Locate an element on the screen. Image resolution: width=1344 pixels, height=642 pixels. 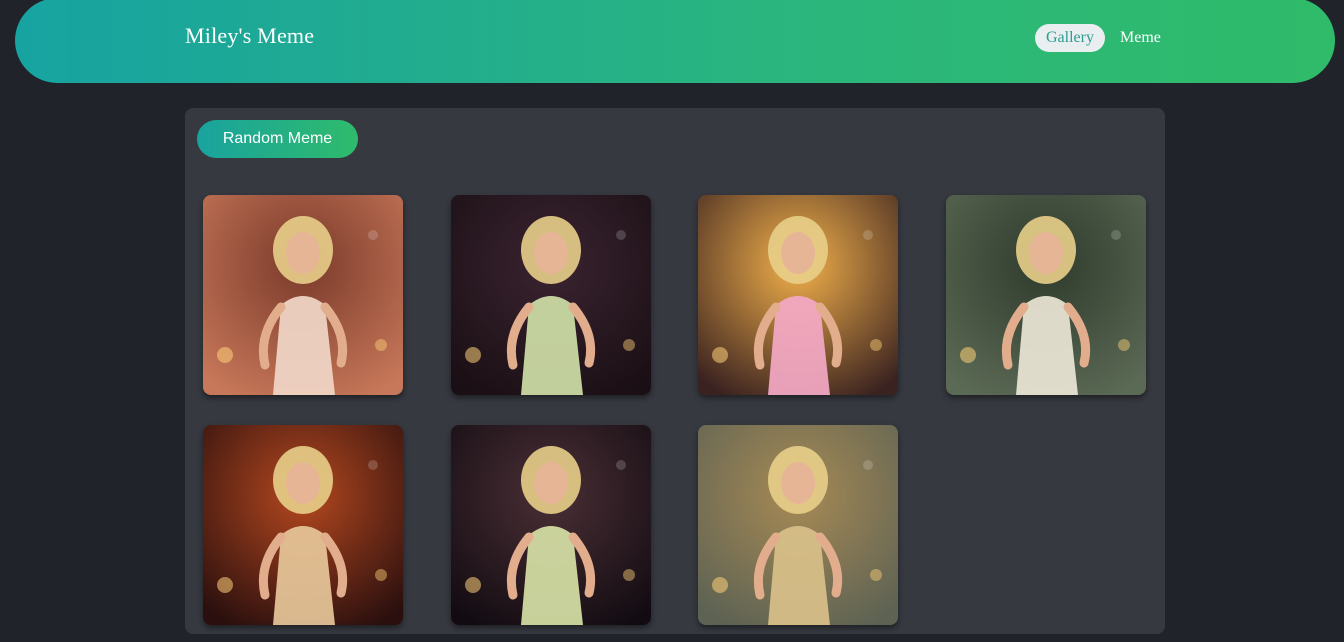
nav-item-gallery: Gallery is located at coordinates (1070, 38).